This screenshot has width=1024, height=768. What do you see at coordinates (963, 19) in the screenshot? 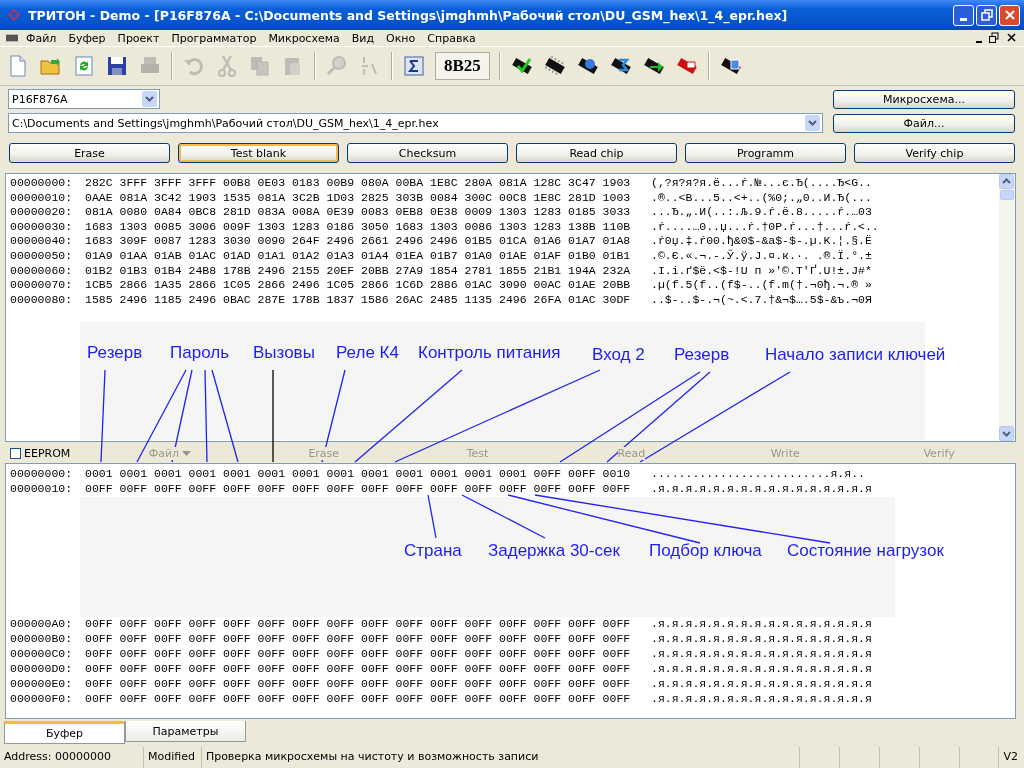
I see `minimize-icon` at bounding box center [963, 19].